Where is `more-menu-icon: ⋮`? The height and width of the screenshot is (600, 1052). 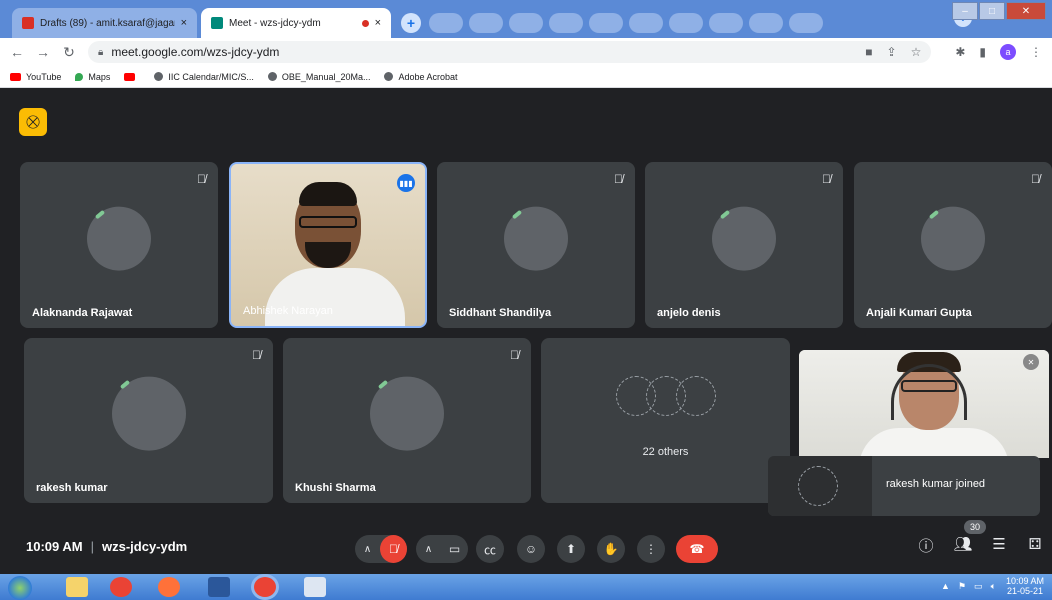
more-menu-icon: ⋮ is located at coordinates (1036, 52).